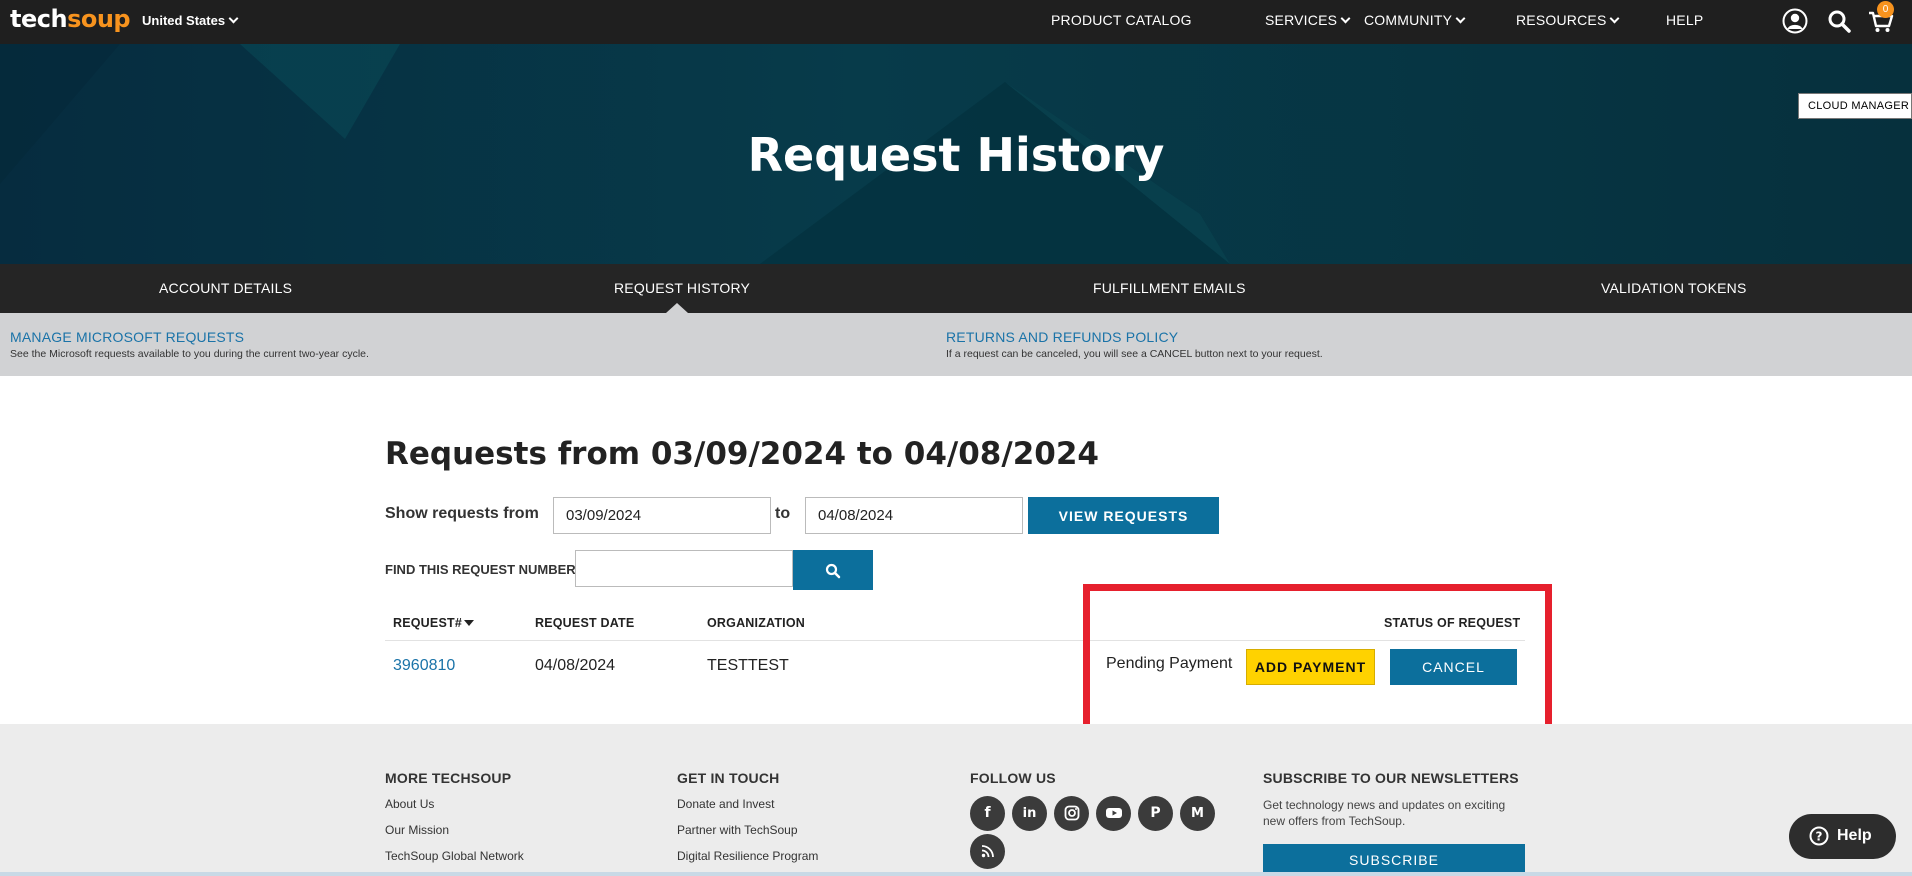  What do you see at coordinates (1391, 778) in the screenshot?
I see `footer-newsletter-title: SUBSCRIBE TO OUR NEWSLETTERS` at bounding box center [1391, 778].